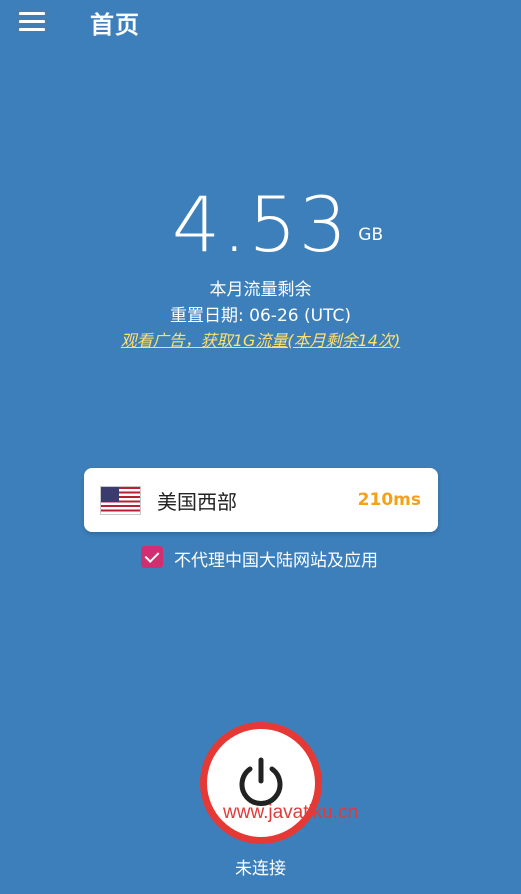 This screenshot has height=894, width=521. What do you see at coordinates (261, 783) in the screenshot?
I see `connect-button` at bounding box center [261, 783].